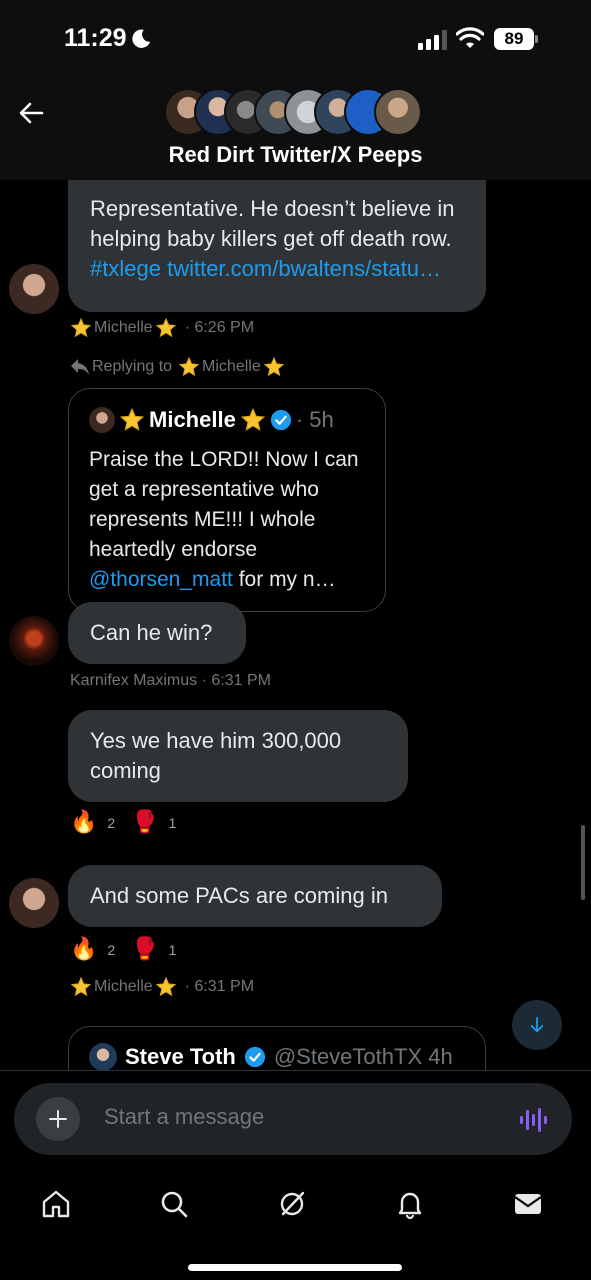 The height and width of the screenshot is (1280, 591). I want to click on plus-button, so click(58, 1119).